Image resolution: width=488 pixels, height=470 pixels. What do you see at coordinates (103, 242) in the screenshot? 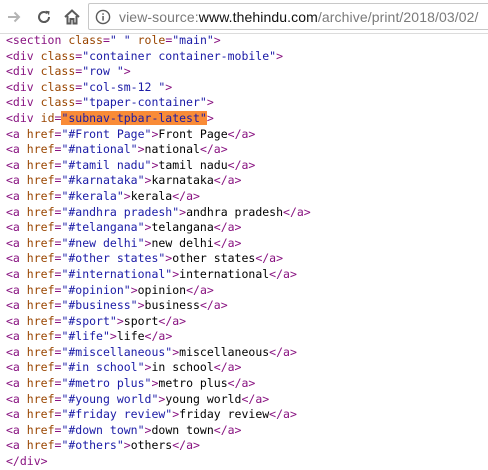
I see `href-value: "#new delhi"` at bounding box center [103, 242].